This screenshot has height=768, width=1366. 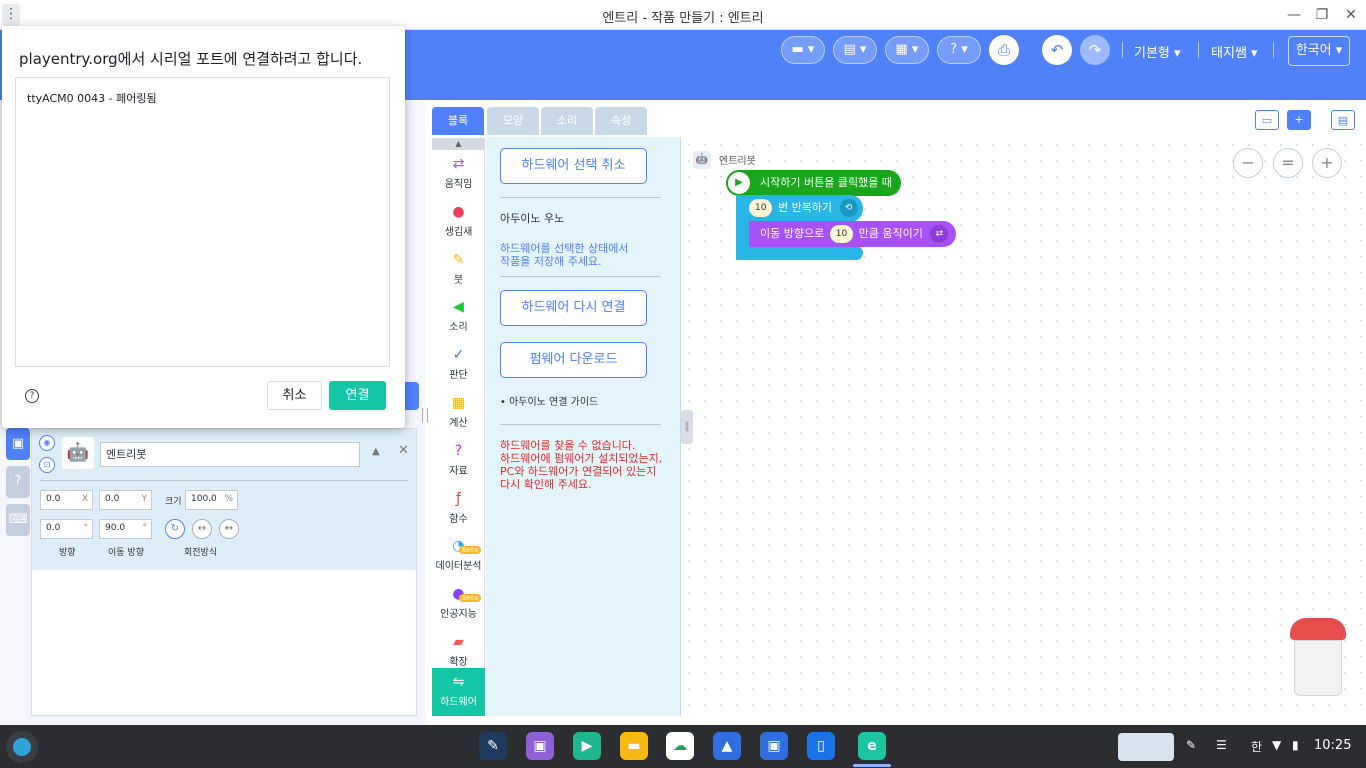 What do you see at coordinates (634, 746) in the screenshot?
I see `files-icon: ▬` at bounding box center [634, 746].